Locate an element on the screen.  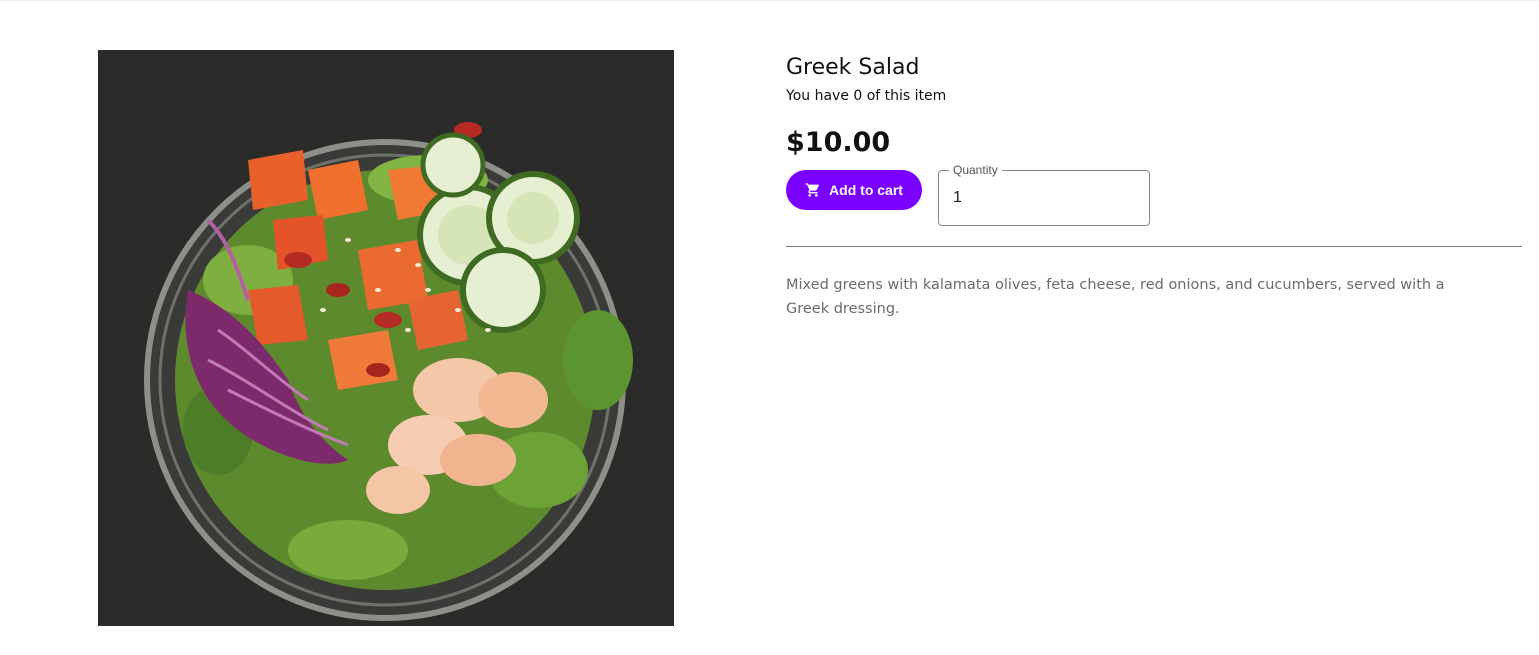
add-to-cart-label: Add to cart is located at coordinates (866, 190).